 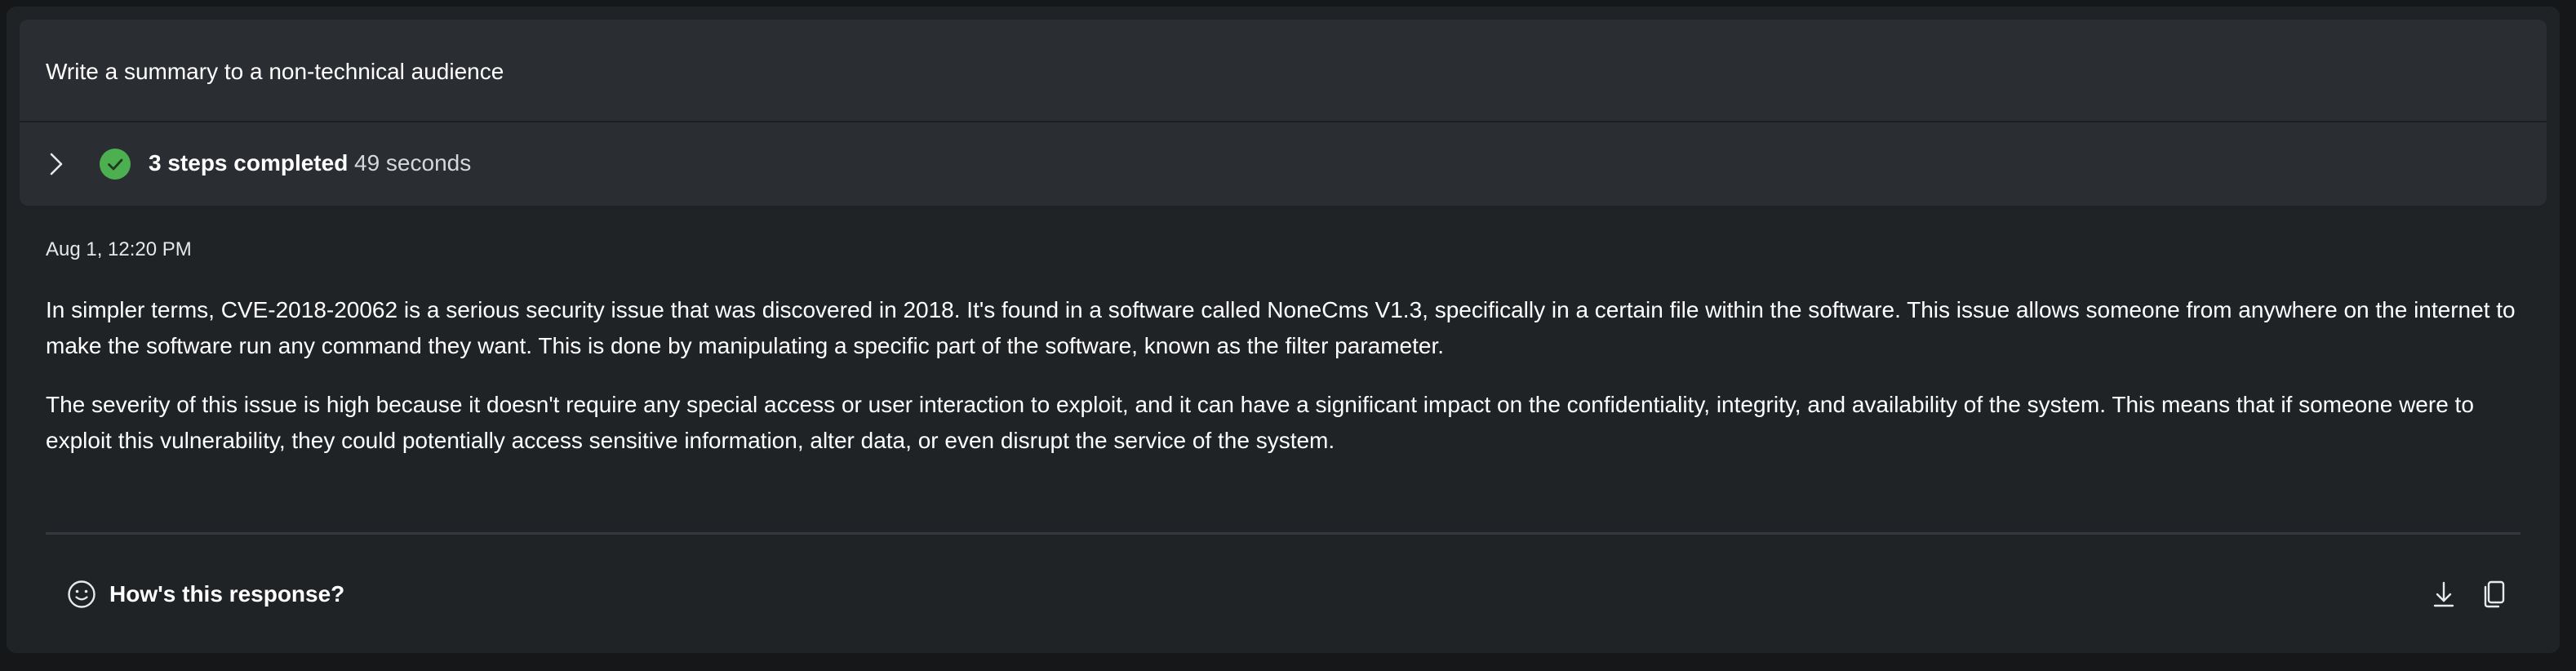 What do you see at coordinates (1283, 594) in the screenshot?
I see `response-footer: How's this response?` at bounding box center [1283, 594].